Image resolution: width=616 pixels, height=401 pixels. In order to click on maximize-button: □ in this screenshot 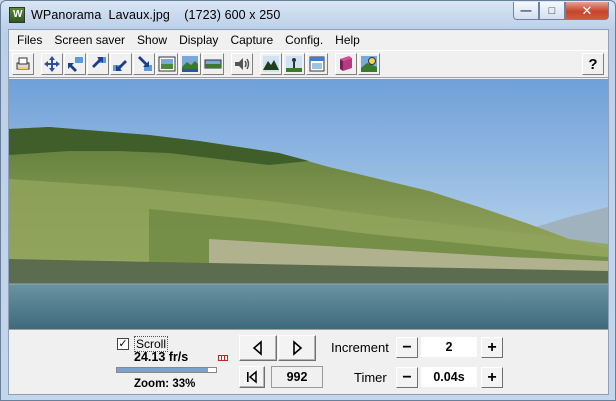, I will do `click(552, 11)`.